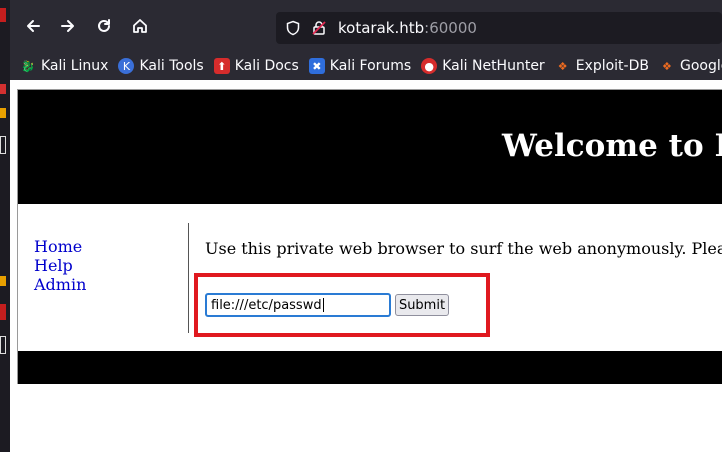 The height and width of the screenshot is (452, 722). I want to click on bookmark-kali-docs: ⬆ Kali Docs, so click(256, 66).